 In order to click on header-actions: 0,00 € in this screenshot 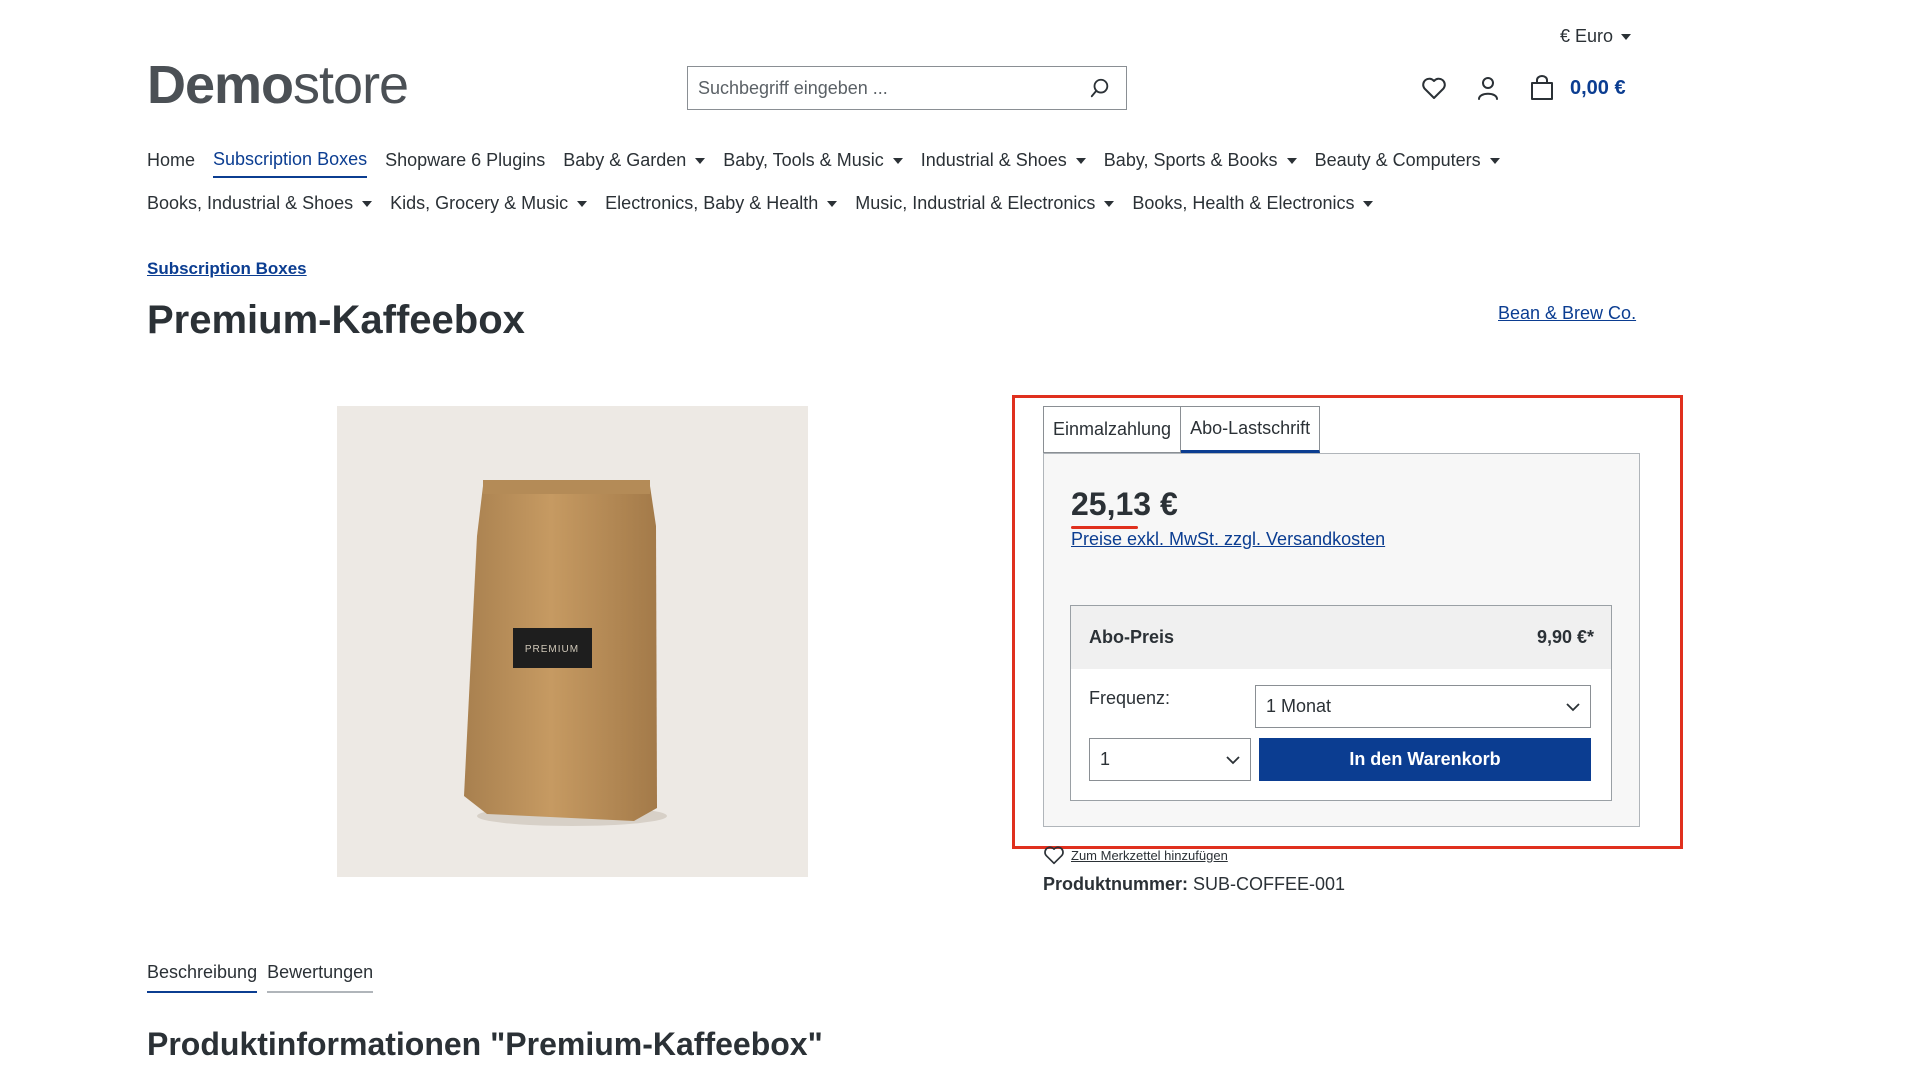, I will do `click(1522, 88)`.